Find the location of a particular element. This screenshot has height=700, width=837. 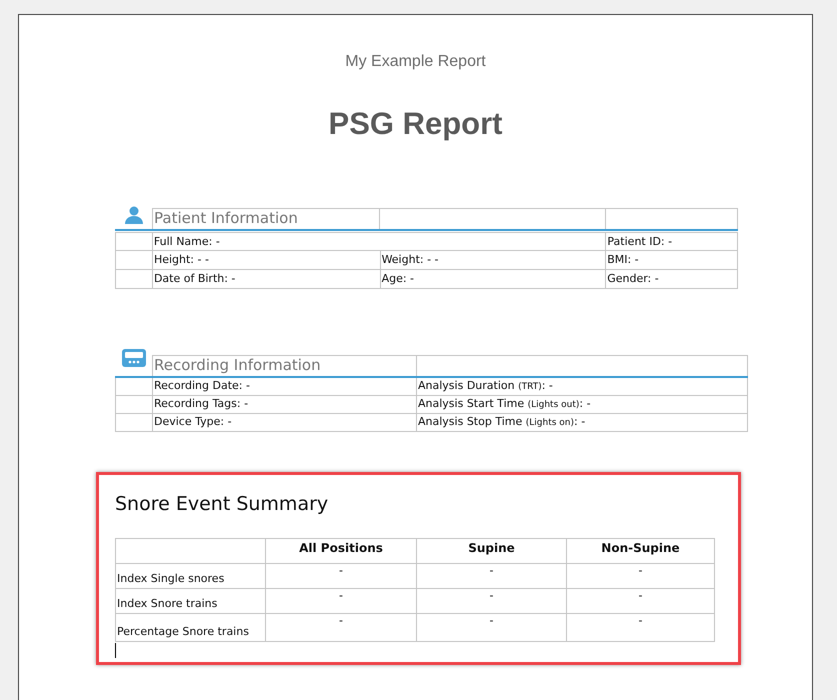

field-label: Patient ID: - is located at coordinates (639, 241).